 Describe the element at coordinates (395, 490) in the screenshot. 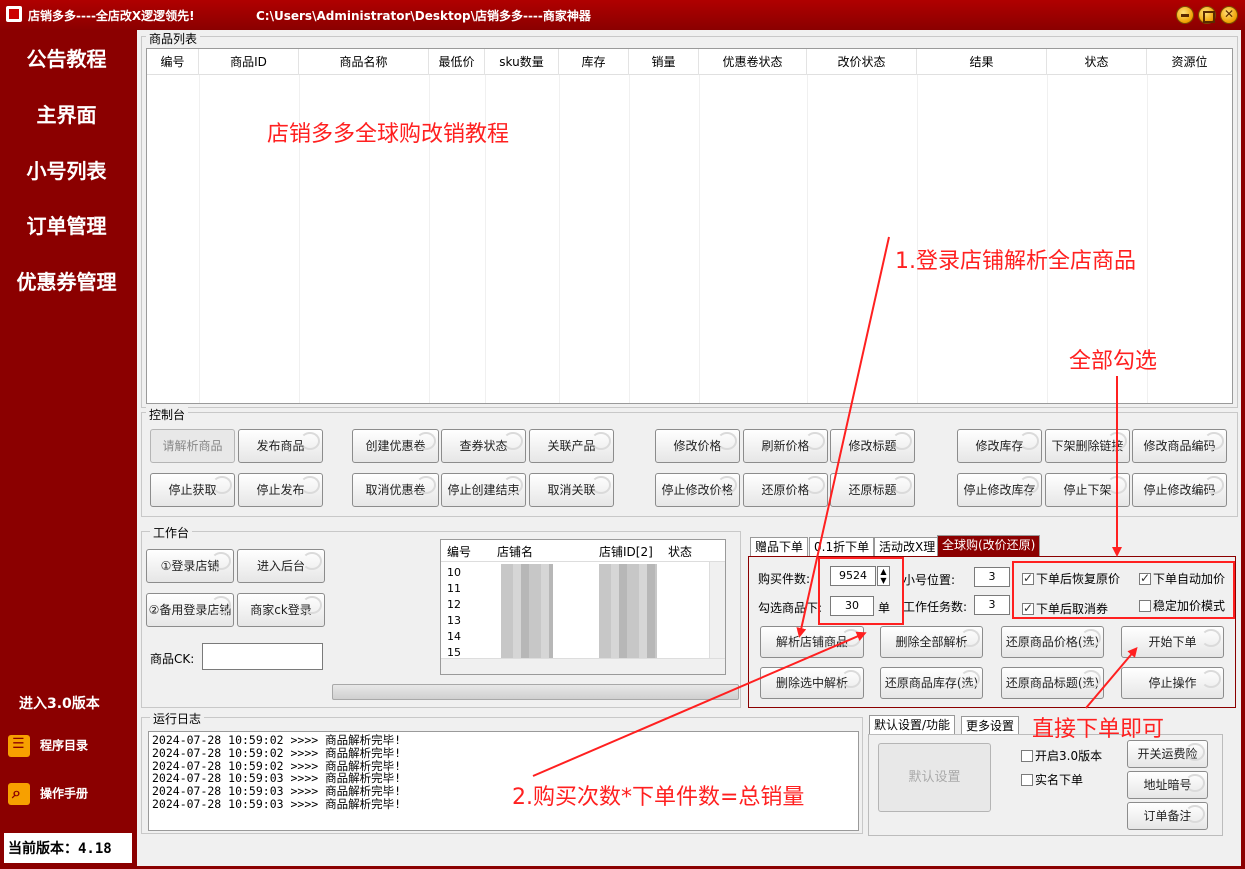

I see `cancel-coupon-button: 取消优惠卷` at that location.